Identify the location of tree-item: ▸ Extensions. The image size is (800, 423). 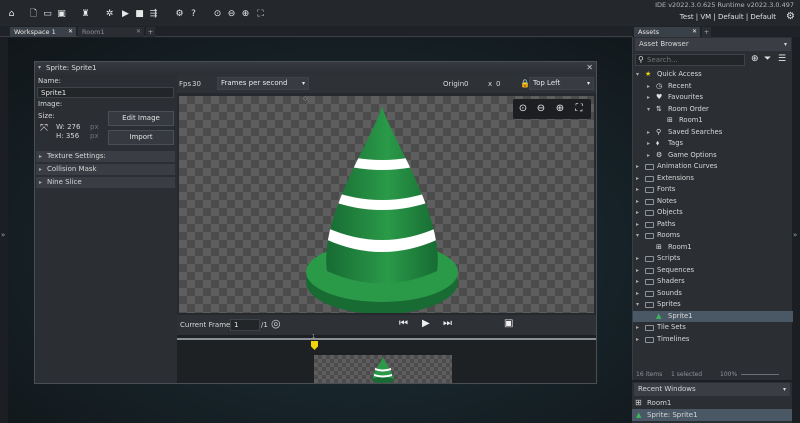
(713, 179).